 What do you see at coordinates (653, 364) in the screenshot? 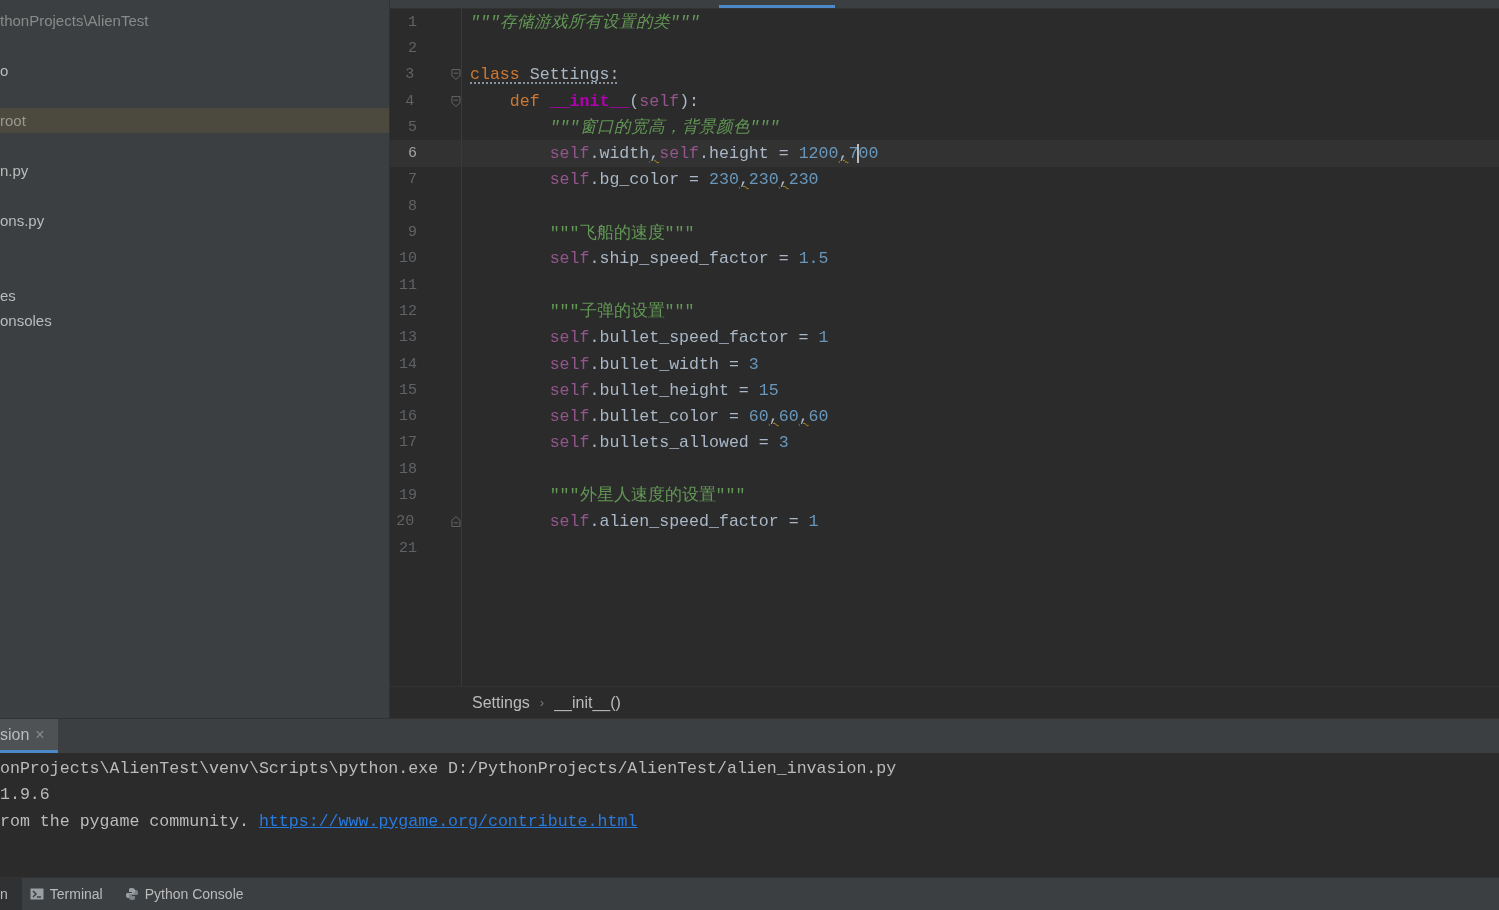
I see `code-line: self.bullet_width = 3` at bounding box center [653, 364].